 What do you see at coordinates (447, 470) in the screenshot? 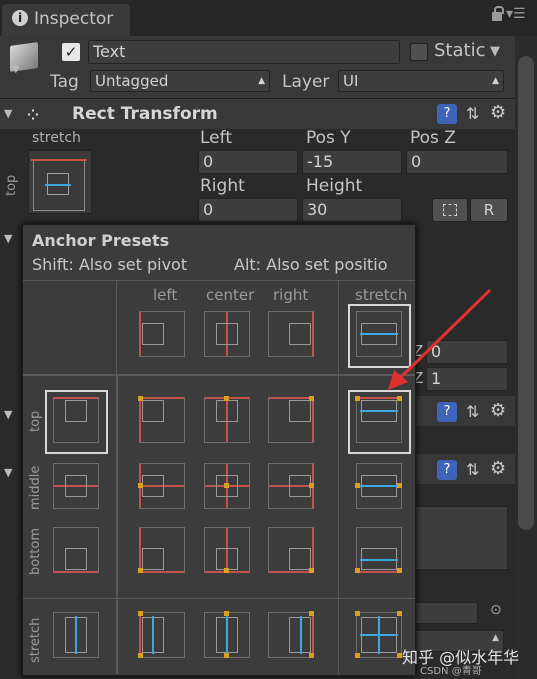
I see `help-icon-3: ?` at bounding box center [447, 470].